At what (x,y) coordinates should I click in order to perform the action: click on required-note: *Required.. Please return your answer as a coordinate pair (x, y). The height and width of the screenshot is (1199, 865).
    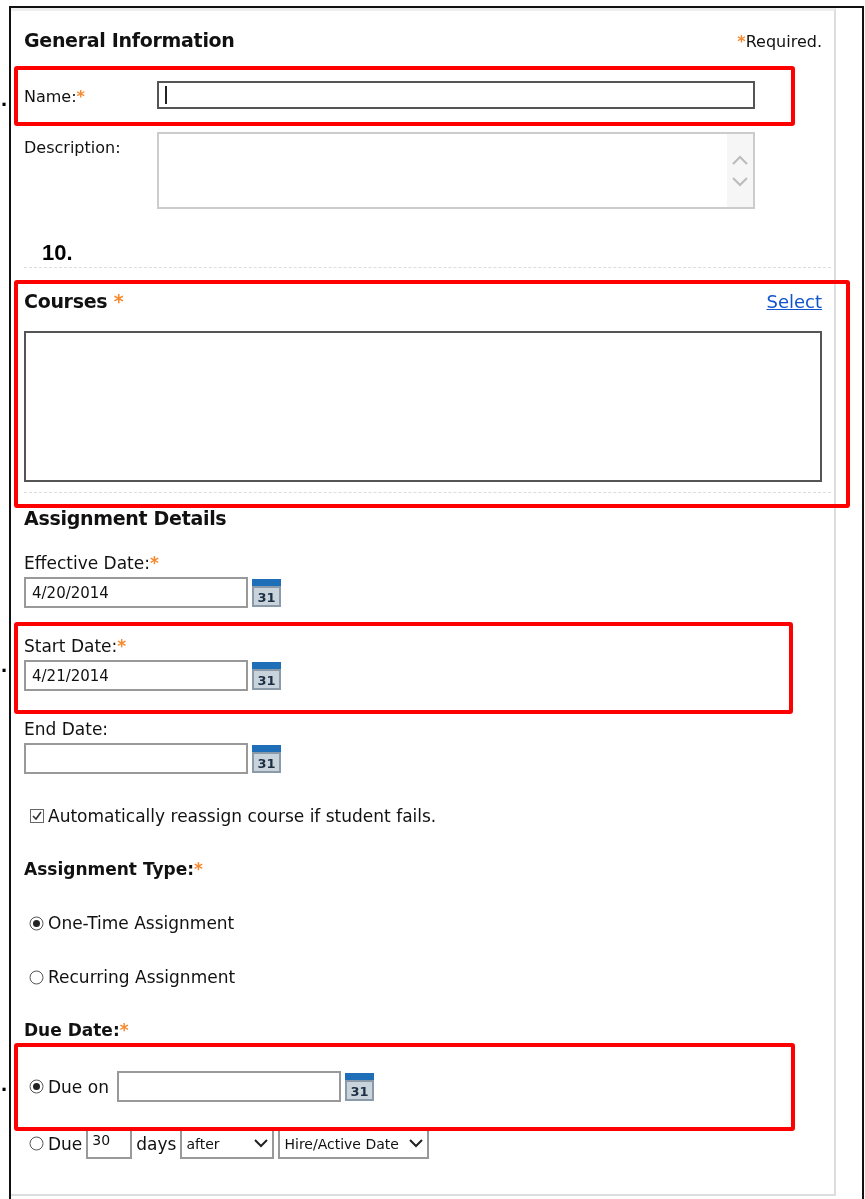
    Looking at the image, I should click on (779, 41).